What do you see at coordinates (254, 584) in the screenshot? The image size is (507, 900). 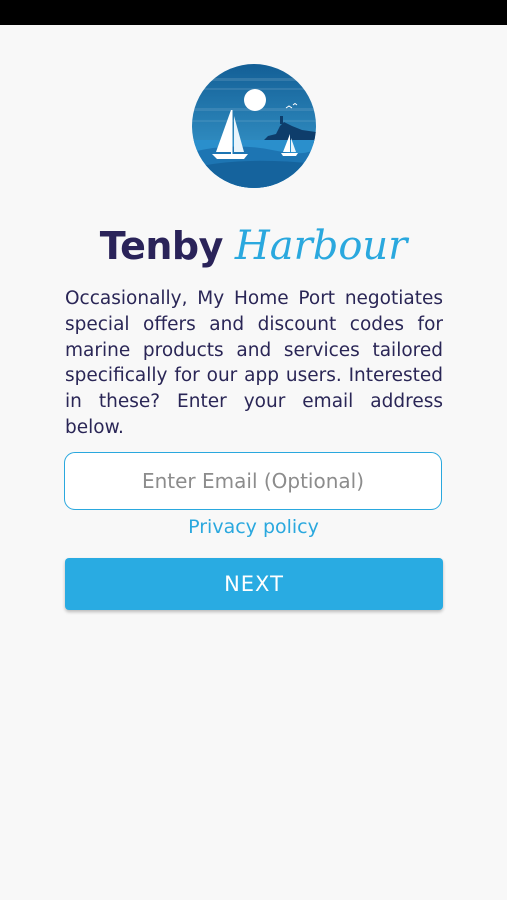 I see `next-button: NEXT` at bounding box center [254, 584].